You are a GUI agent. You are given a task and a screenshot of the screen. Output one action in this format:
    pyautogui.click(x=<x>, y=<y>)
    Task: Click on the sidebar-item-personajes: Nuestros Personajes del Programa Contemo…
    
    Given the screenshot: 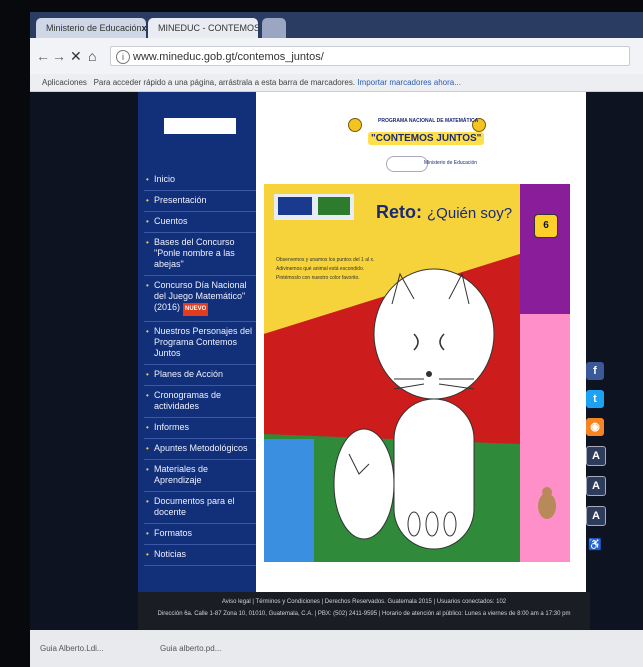 What is the action you would take?
    pyautogui.click(x=200, y=343)
    